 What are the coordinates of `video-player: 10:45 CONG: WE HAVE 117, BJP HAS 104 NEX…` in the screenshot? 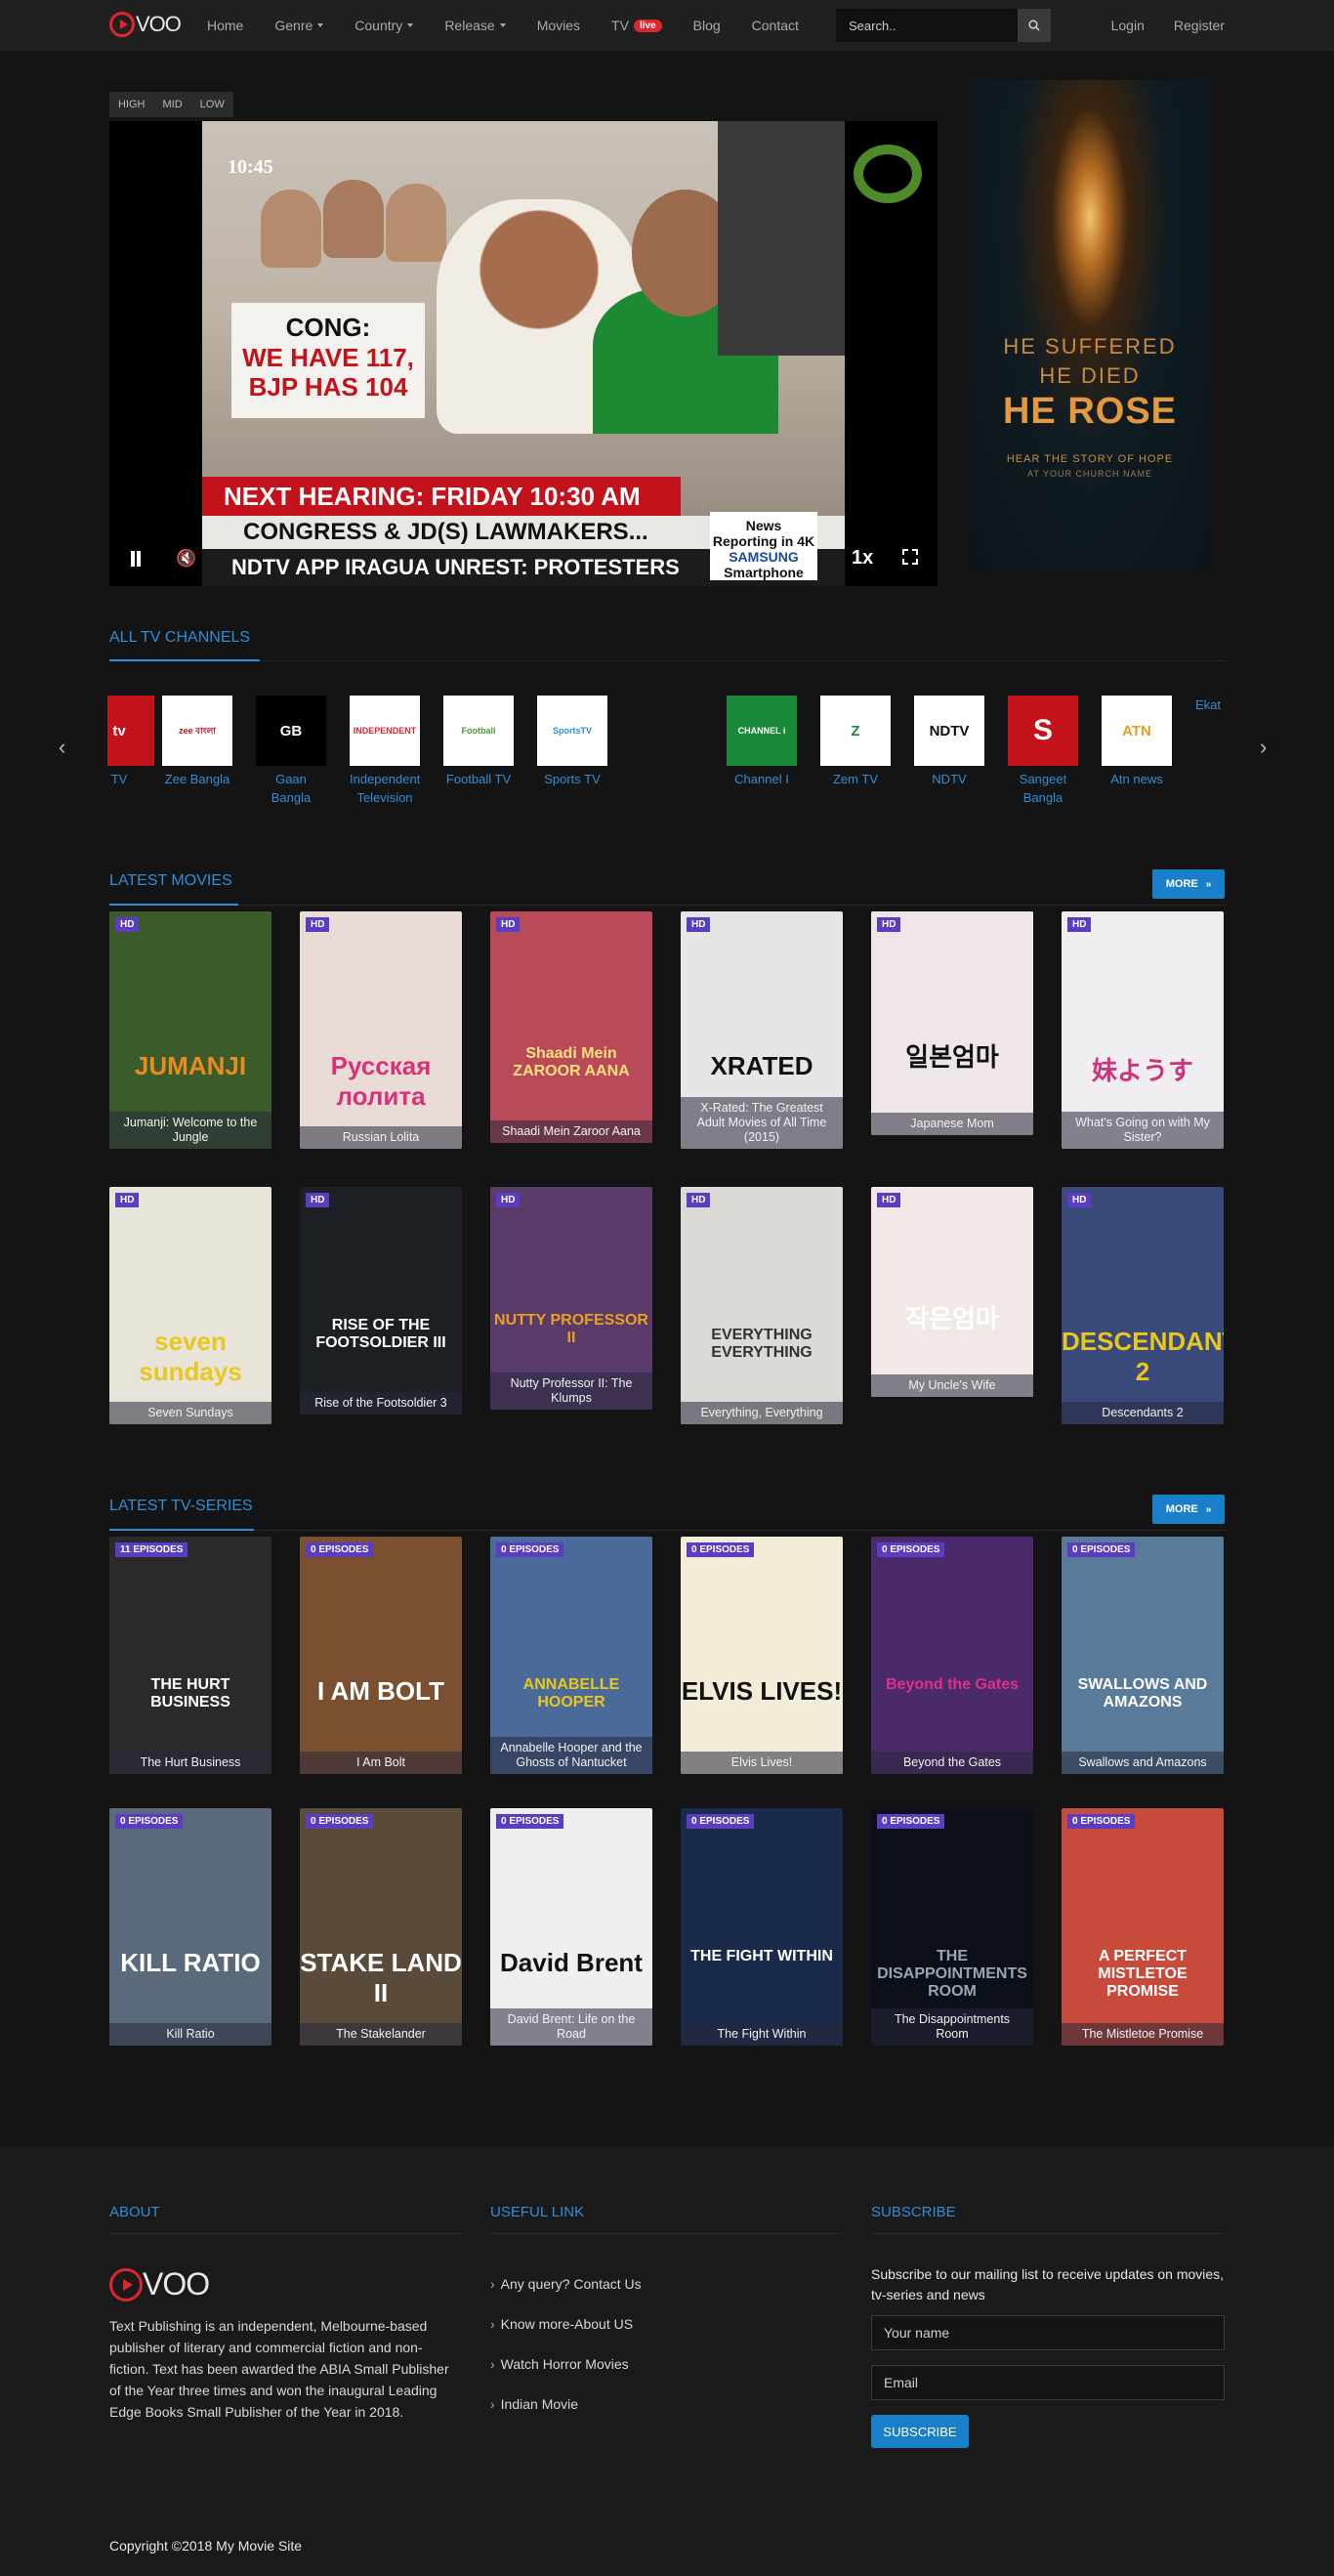 It's located at (523, 353).